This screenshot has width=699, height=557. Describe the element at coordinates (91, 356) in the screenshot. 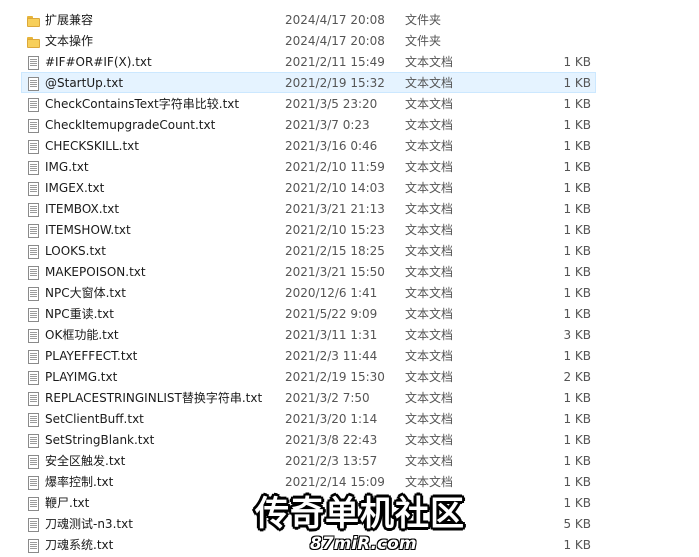

I see `file-name: PLAYEFFECT.txt` at that location.